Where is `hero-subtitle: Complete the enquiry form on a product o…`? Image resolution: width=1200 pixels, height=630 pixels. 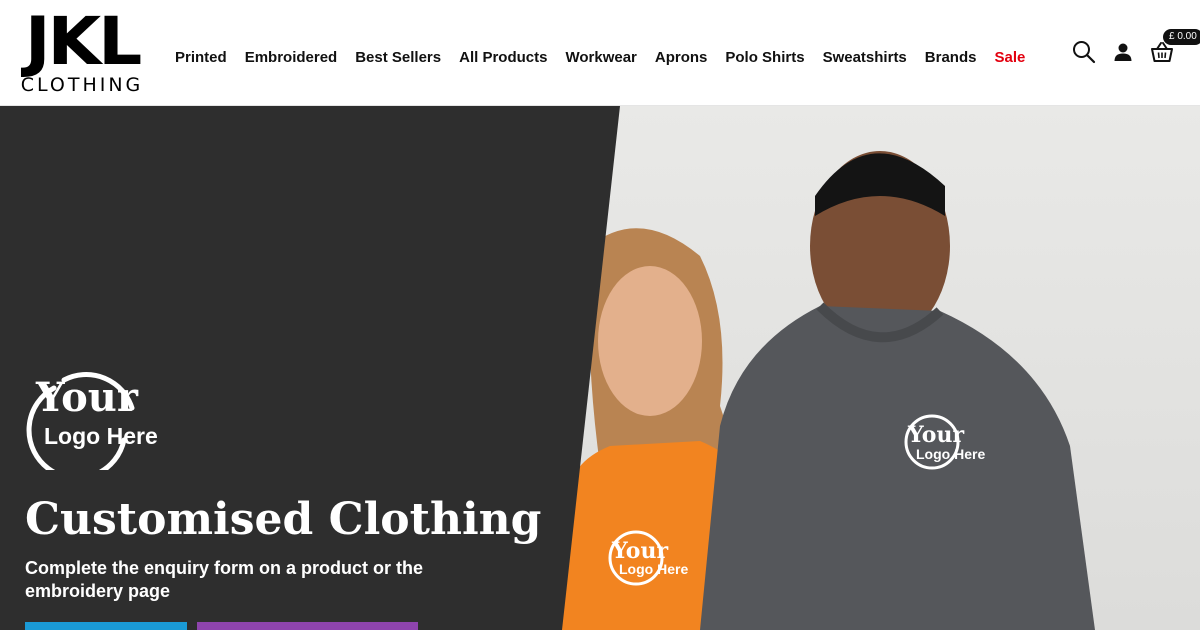
hero-subtitle: Complete the enquiry form on a product o… is located at coordinates (224, 579).